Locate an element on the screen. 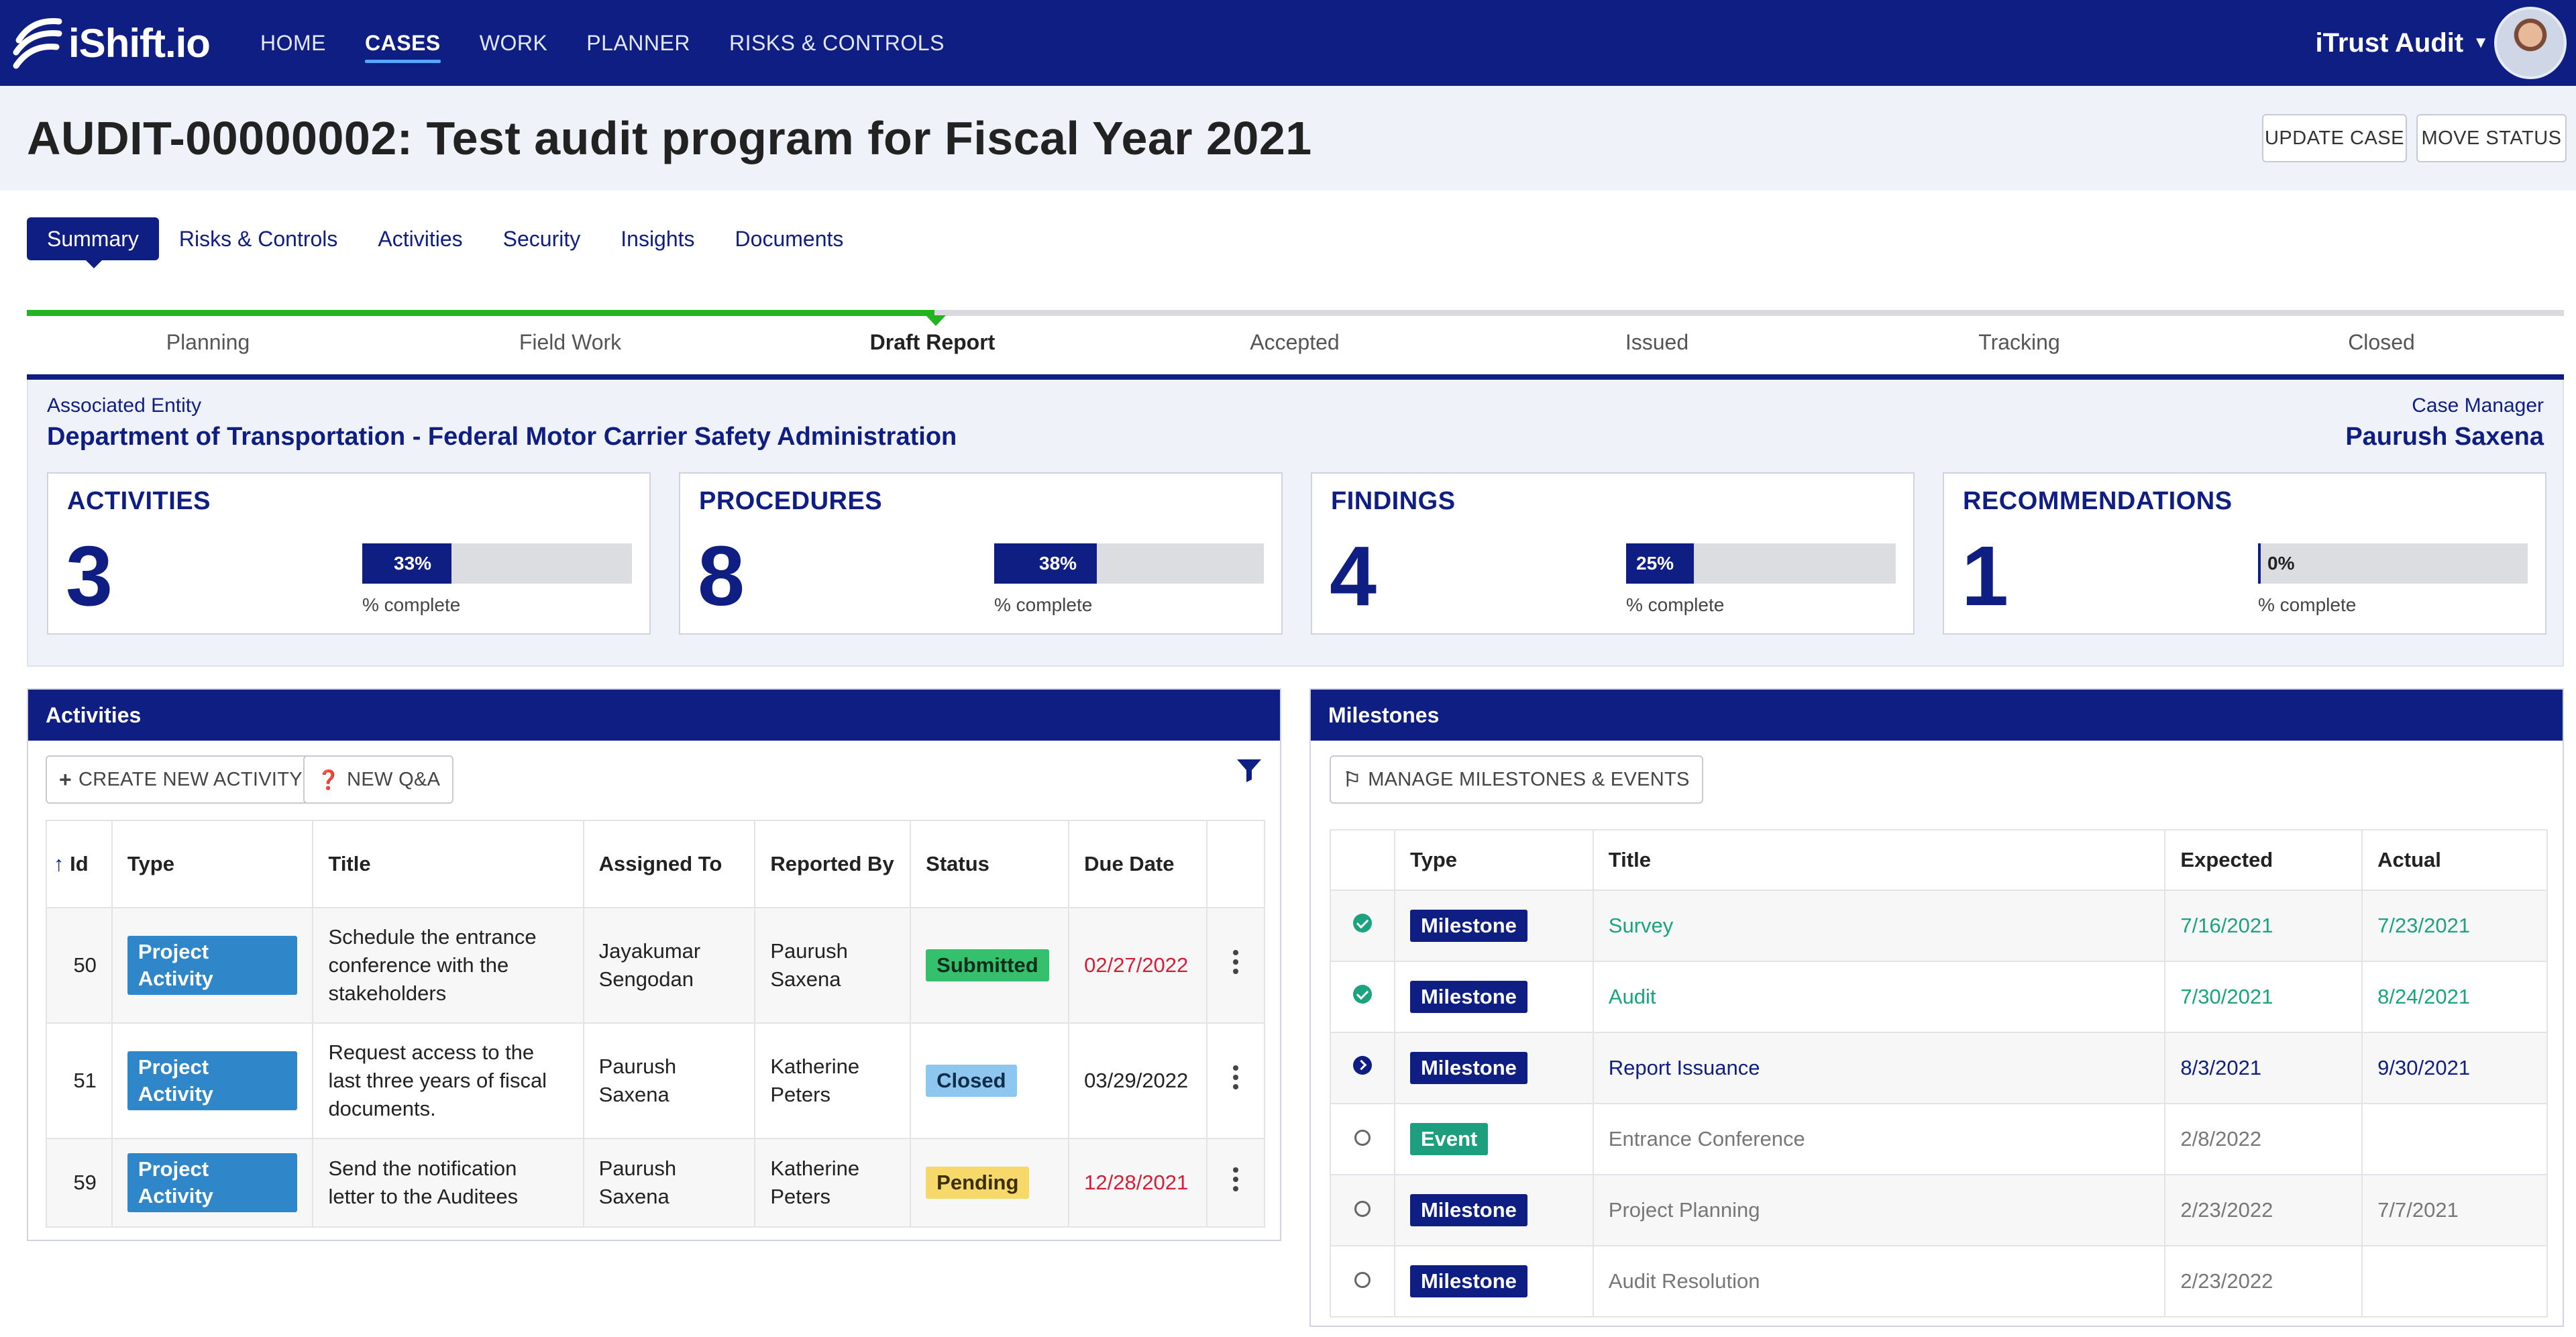 The height and width of the screenshot is (1337, 2576). table-row: Milestone Audit Resolution 2/23/2022 is located at coordinates (1939, 1281).